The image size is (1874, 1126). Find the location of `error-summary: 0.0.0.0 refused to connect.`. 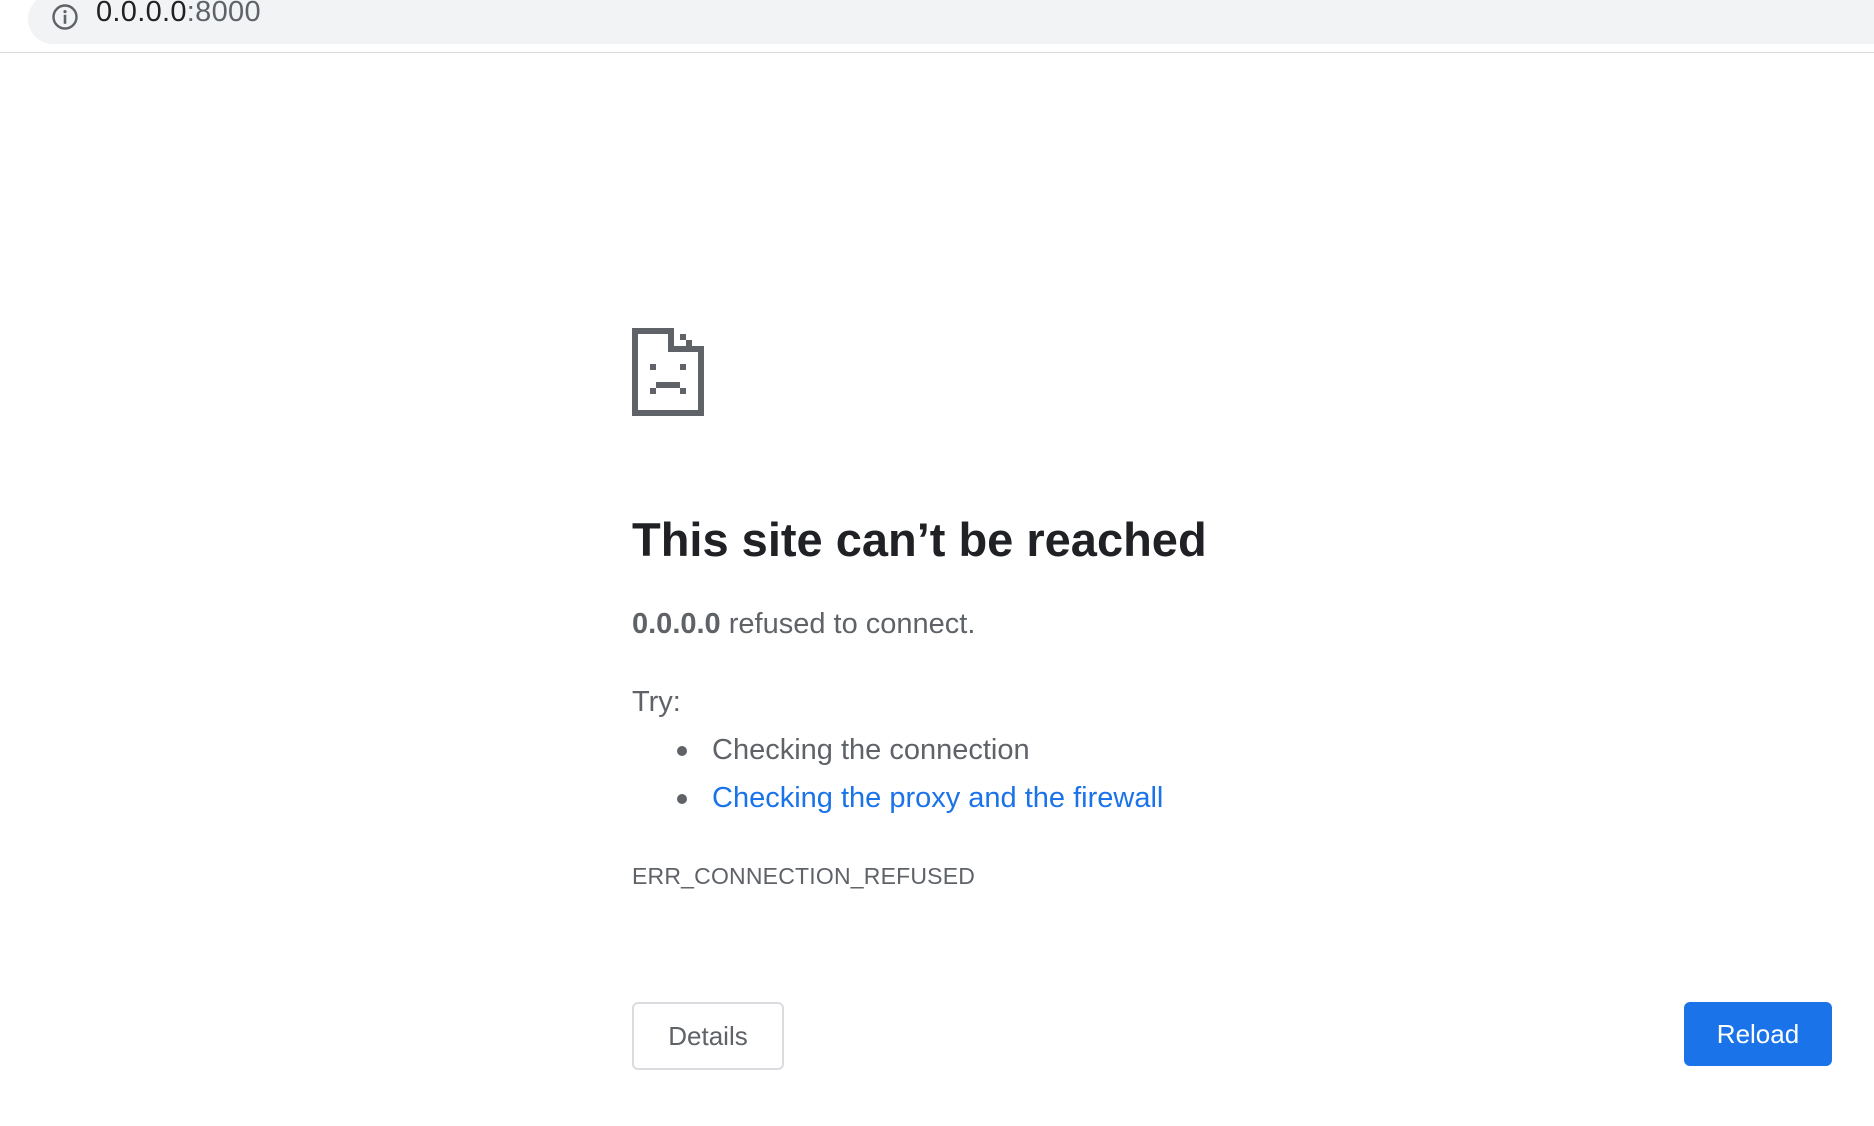

error-summary: 0.0.0.0 refused to connect. is located at coordinates (803, 624).